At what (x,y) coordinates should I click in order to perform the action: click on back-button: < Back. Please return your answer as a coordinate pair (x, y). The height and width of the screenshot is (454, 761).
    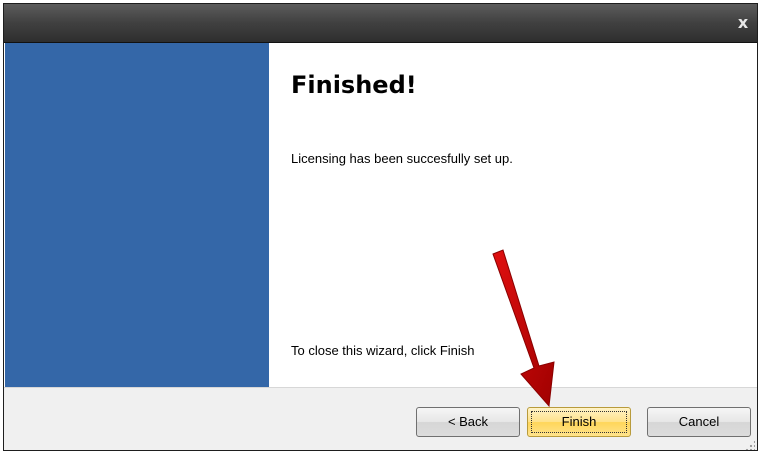
    Looking at the image, I should click on (468, 422).